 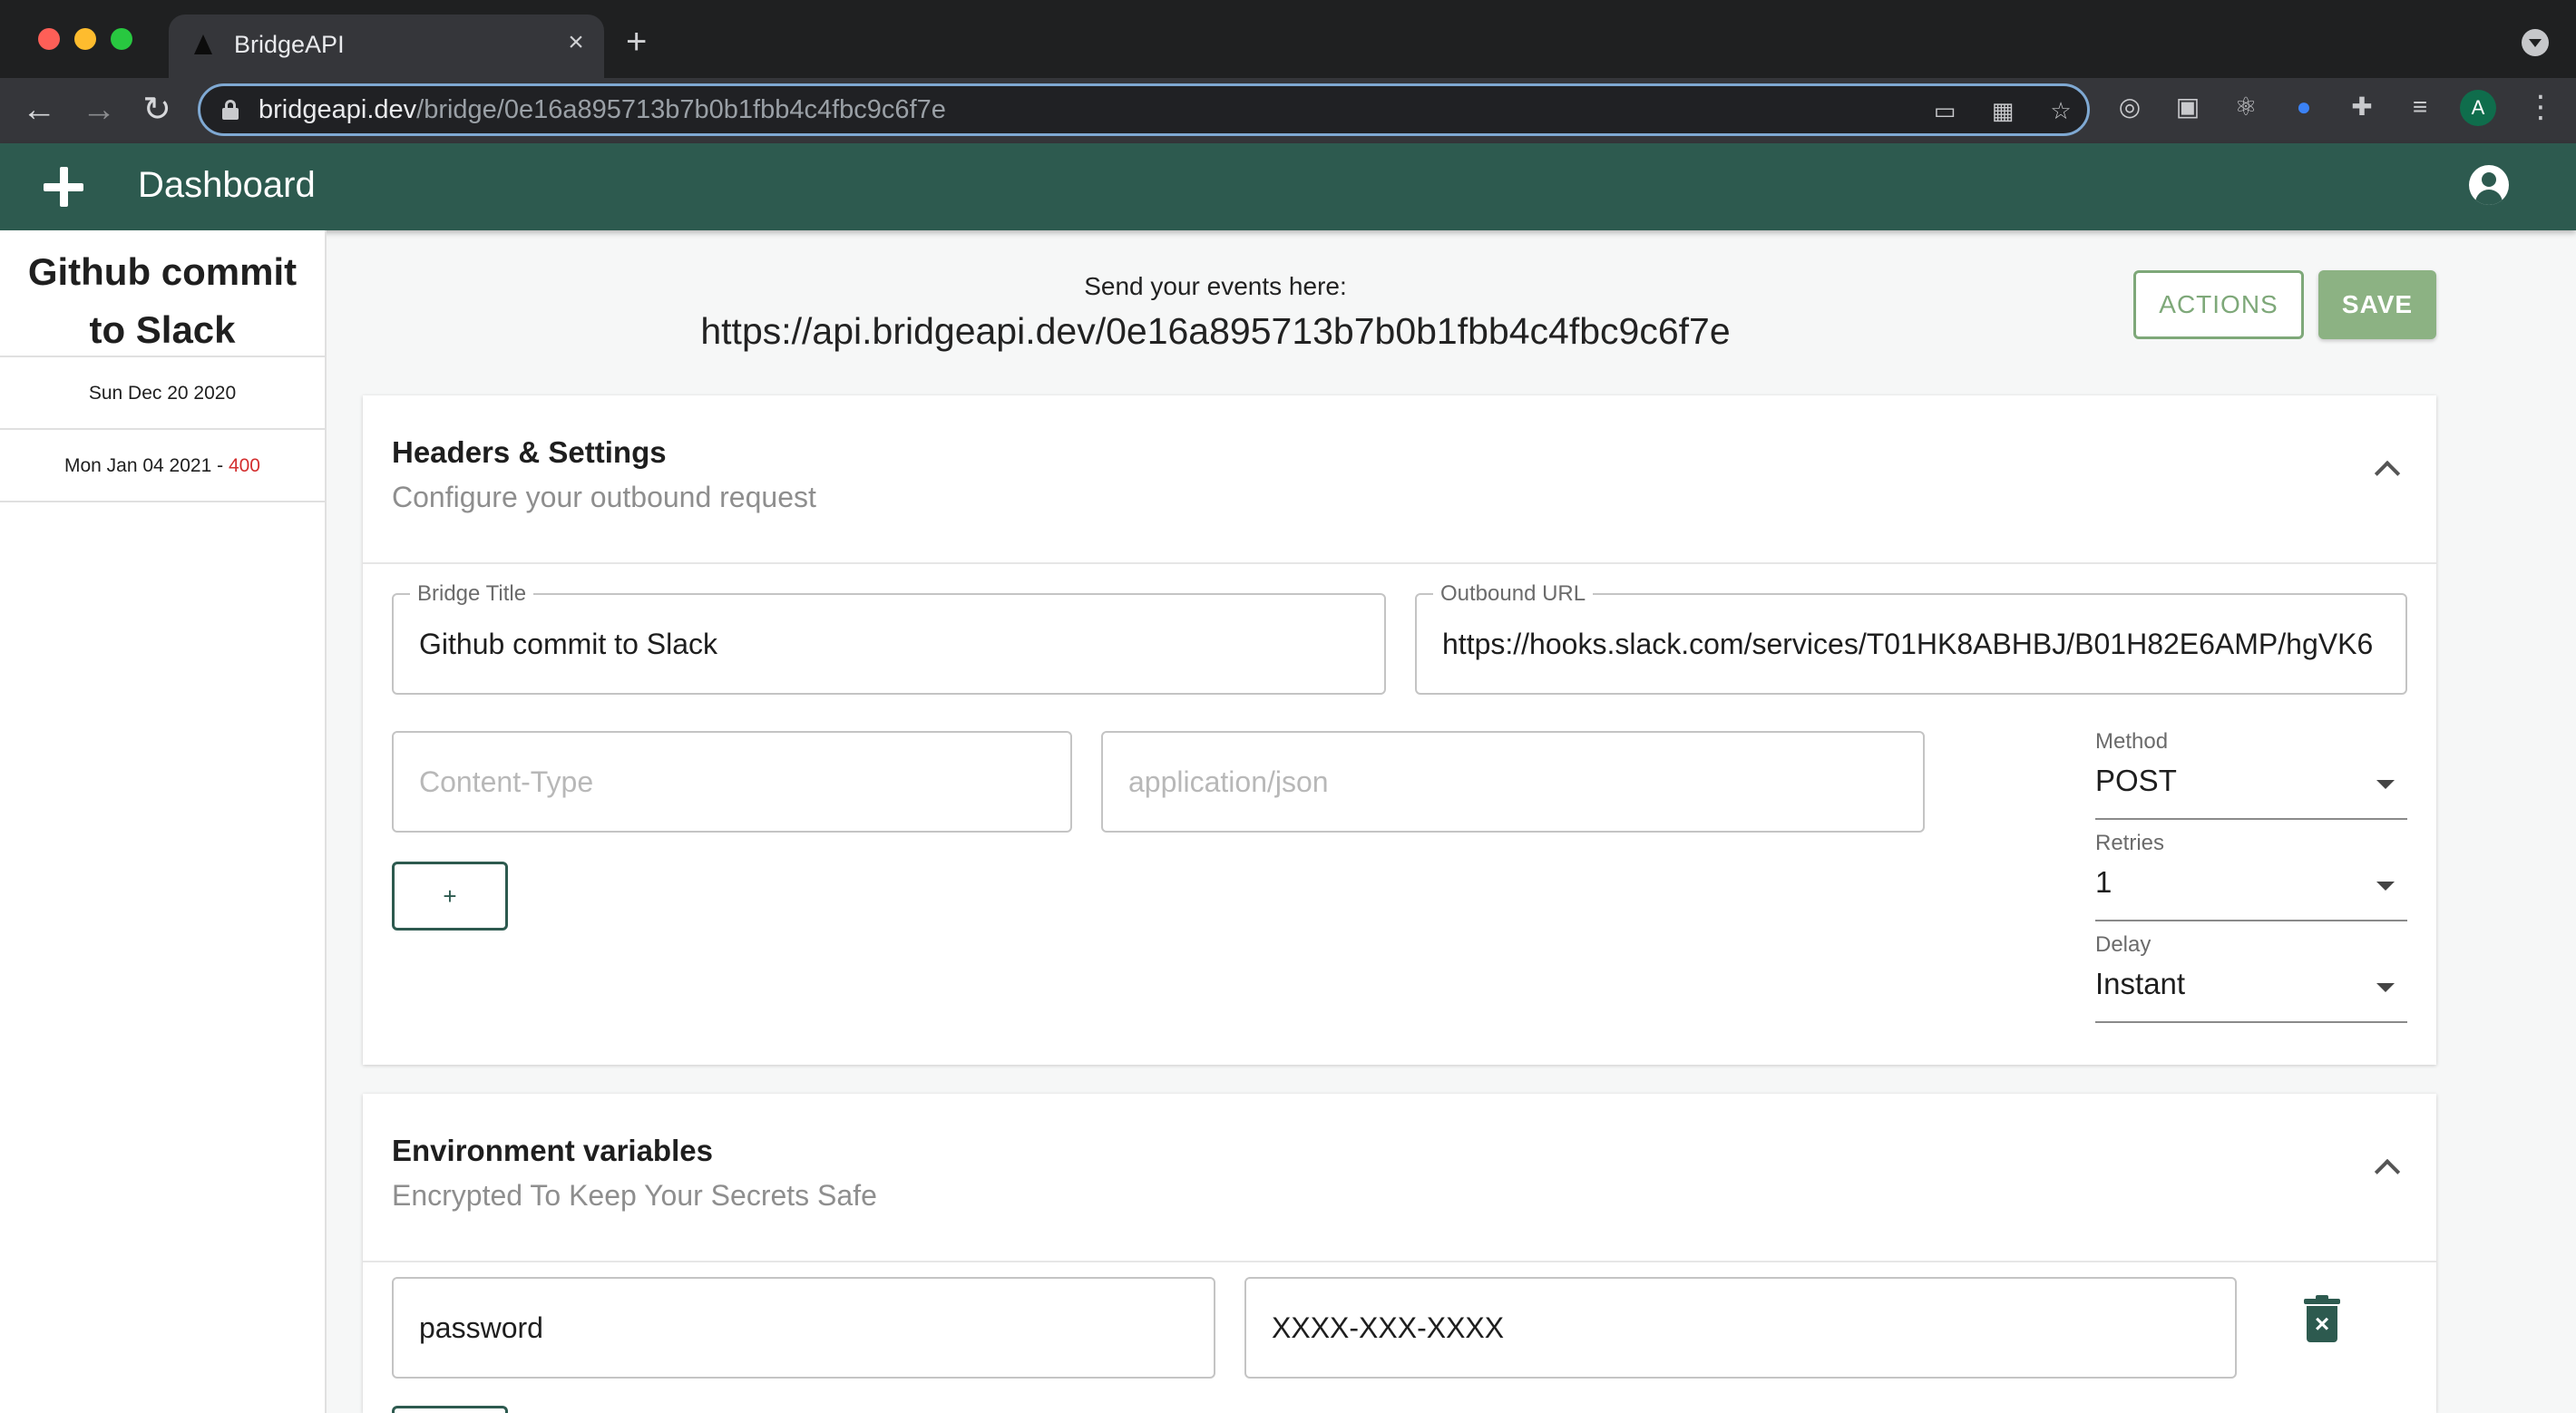 I want to click on add-env-var-button, so click(x=450, y=1410).